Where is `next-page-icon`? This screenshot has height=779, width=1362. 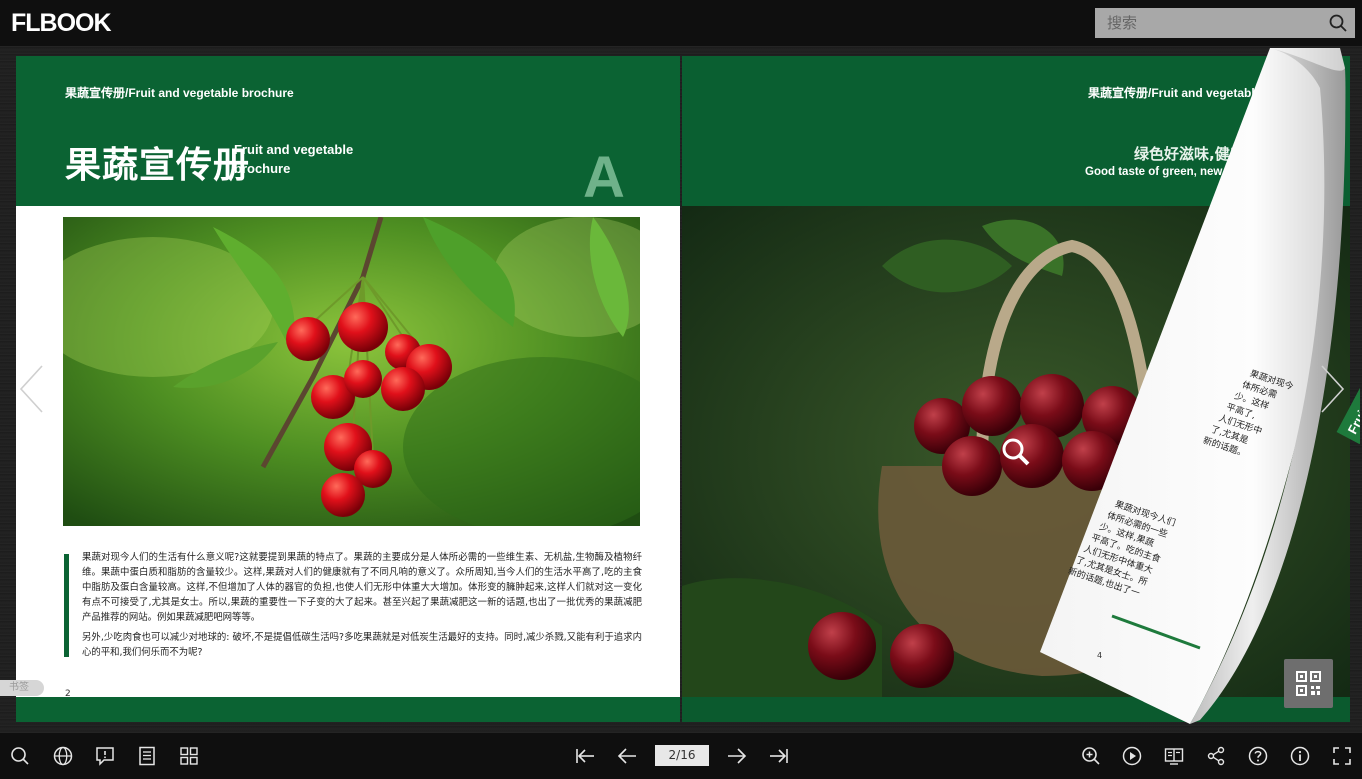 next-page-icon is located at coordinates (737, 756).